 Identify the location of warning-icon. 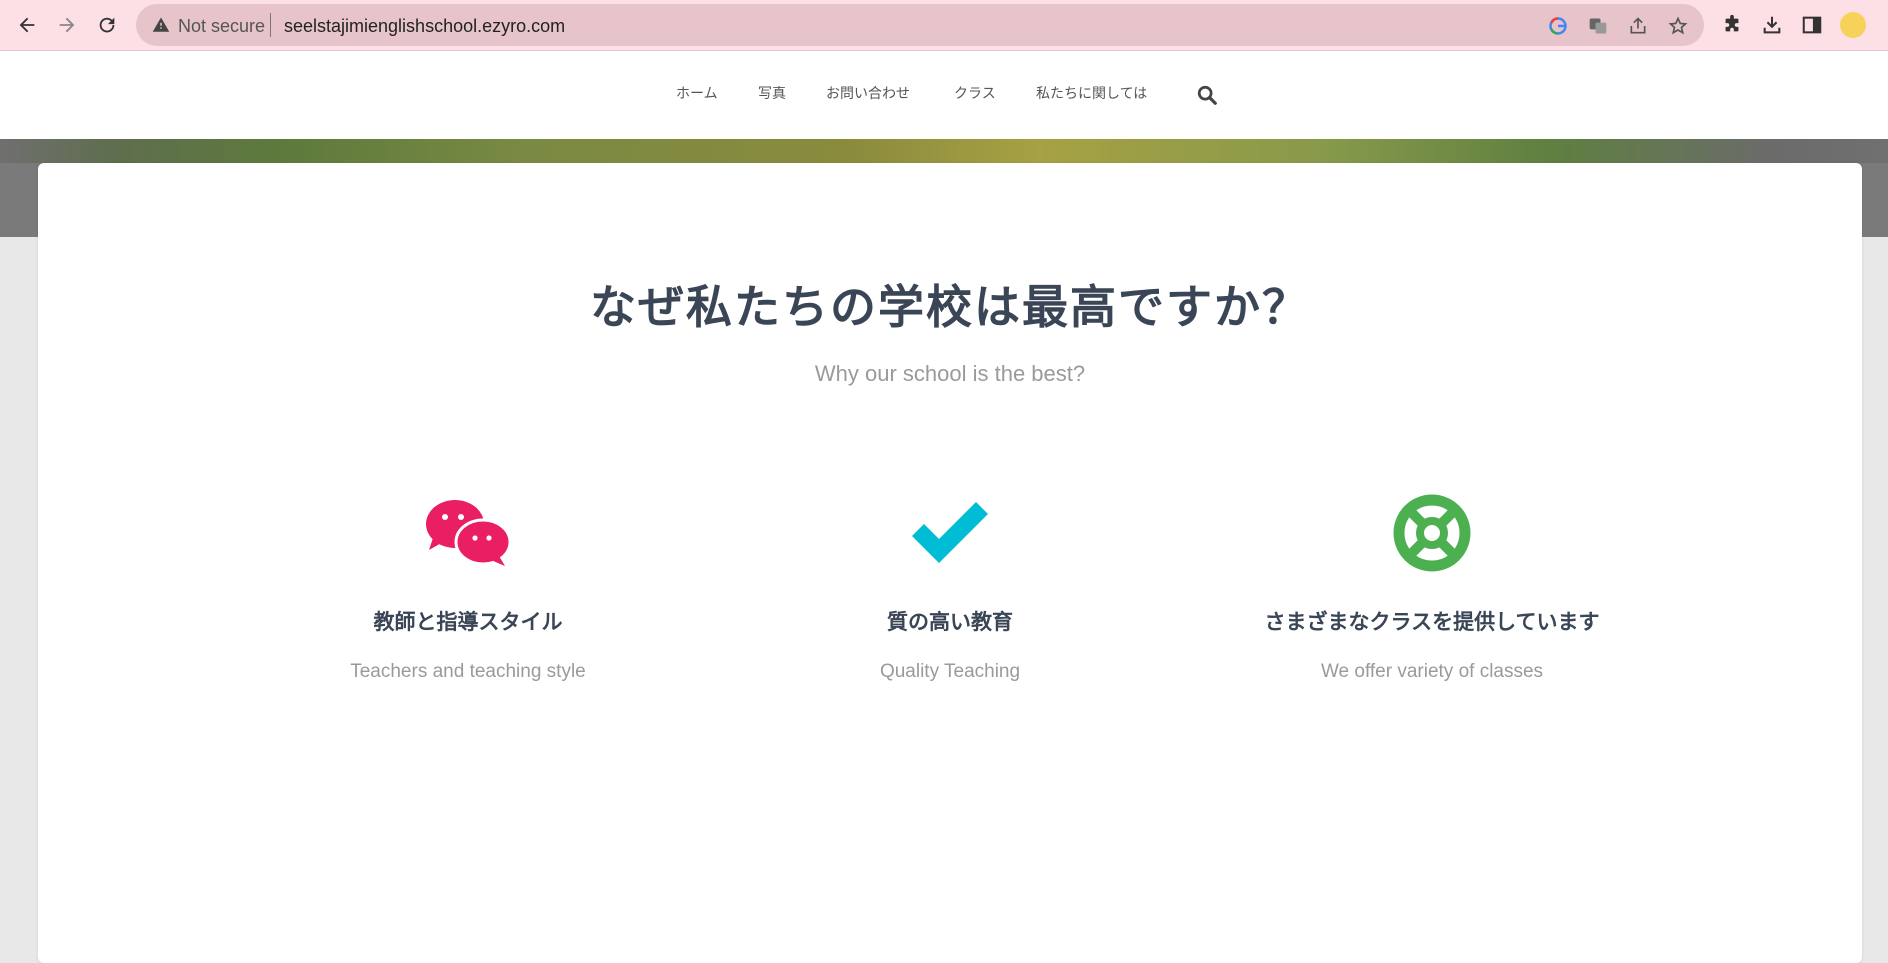
(161, 27).